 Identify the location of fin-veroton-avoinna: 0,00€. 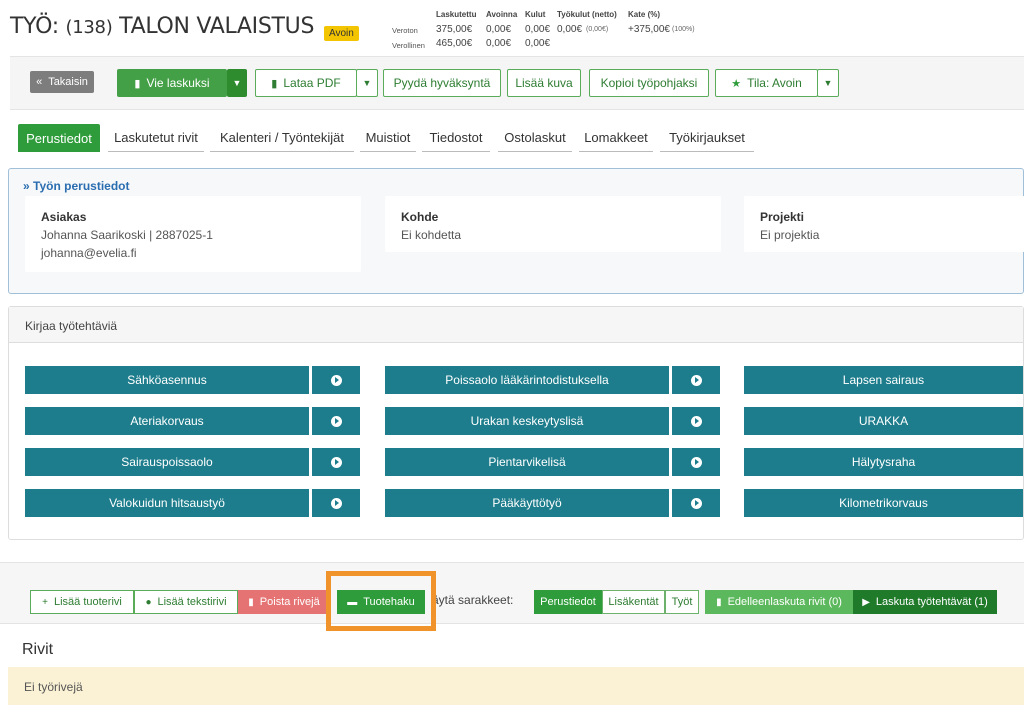
(499, 29).